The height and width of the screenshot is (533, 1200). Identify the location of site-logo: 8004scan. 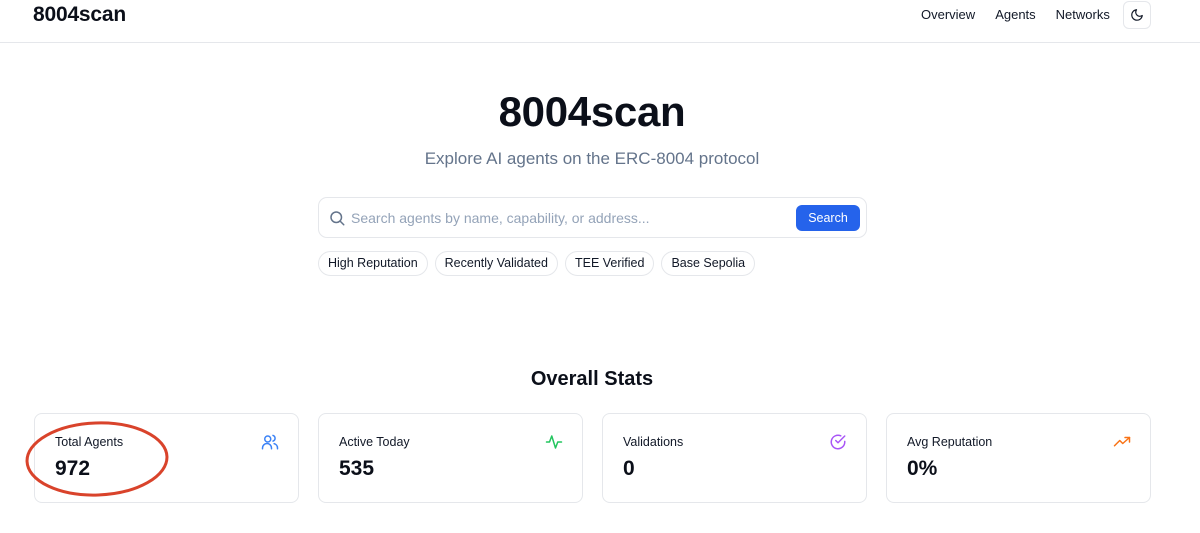
(79, 15).